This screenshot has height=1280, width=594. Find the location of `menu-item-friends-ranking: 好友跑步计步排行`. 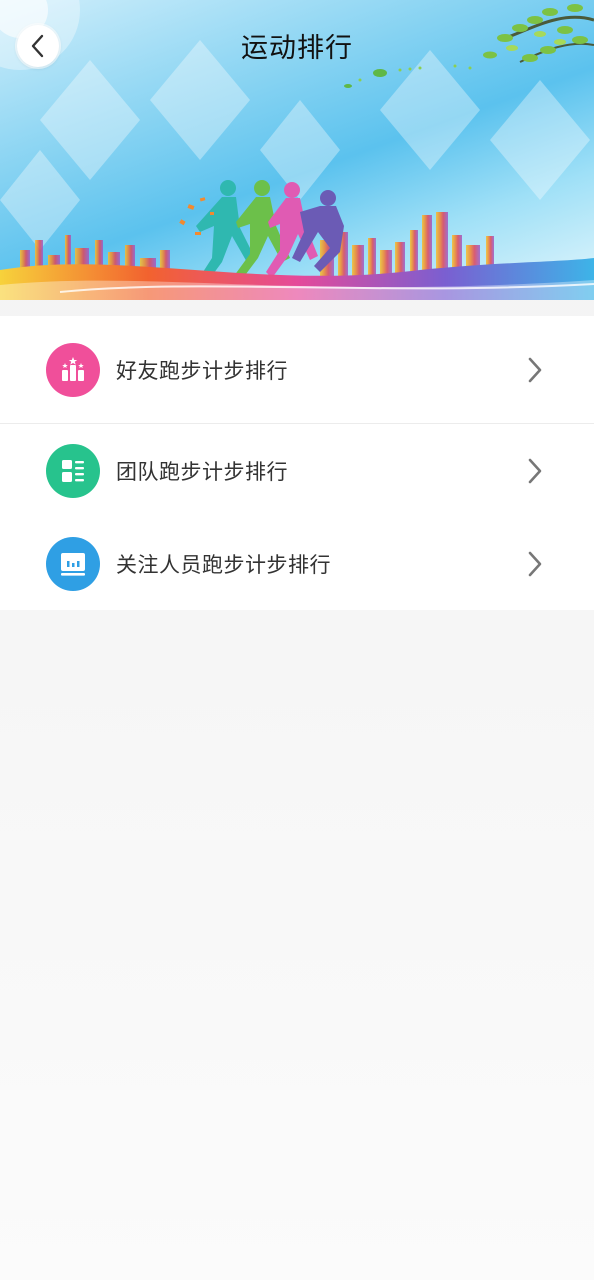

menu-item-friends-ranking: 好友跑步计步排行 is located at coordinates (297, 370).